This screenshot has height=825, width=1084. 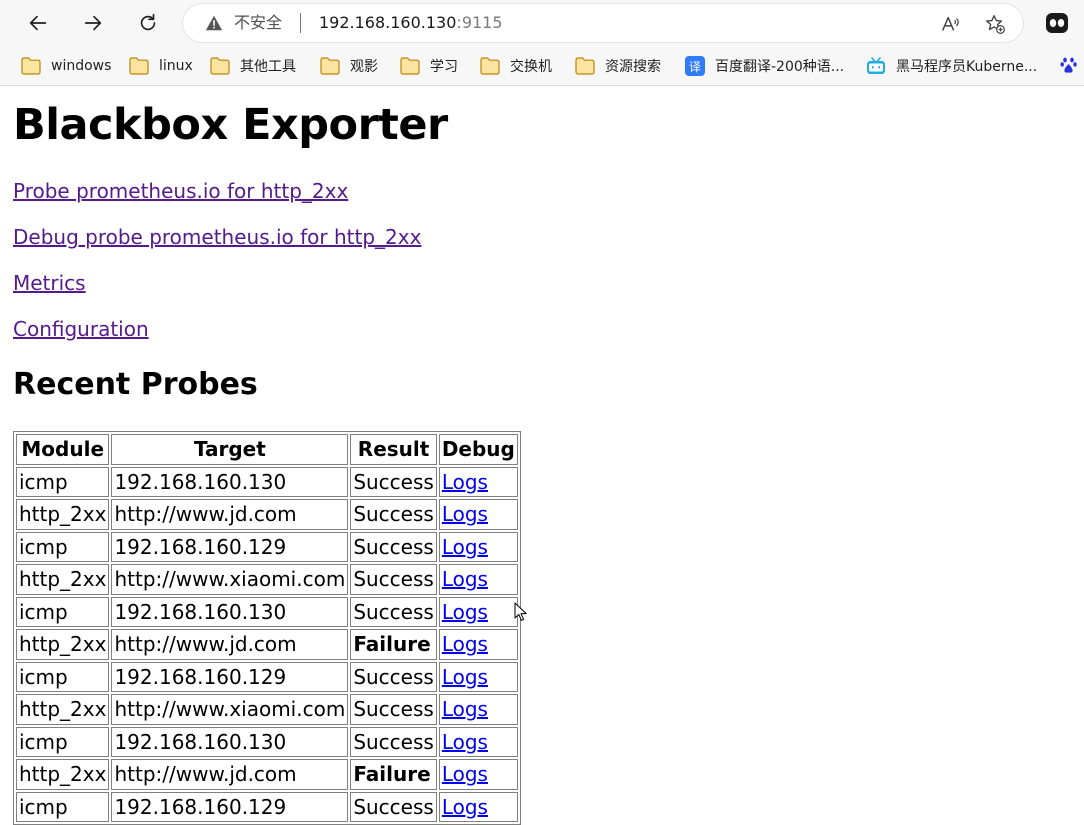 I want to click on url-port: :9115, so click(x=479, y=22).